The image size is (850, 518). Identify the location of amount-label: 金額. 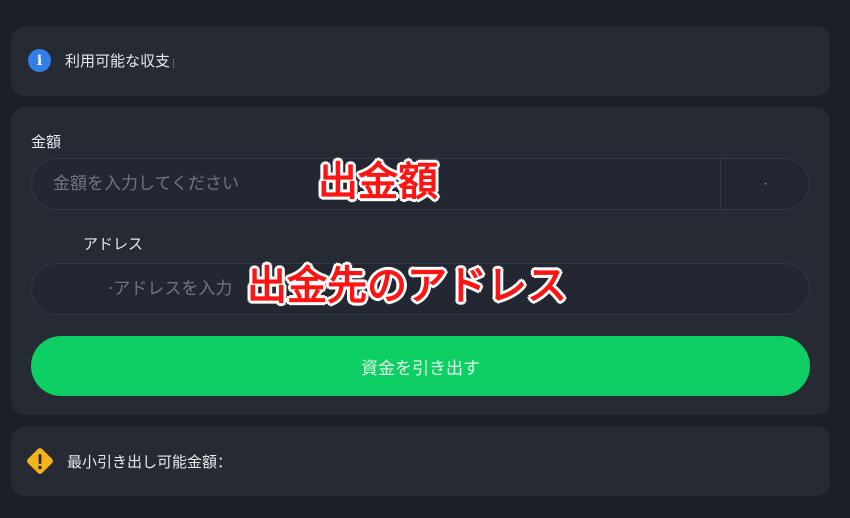
(46, 142).